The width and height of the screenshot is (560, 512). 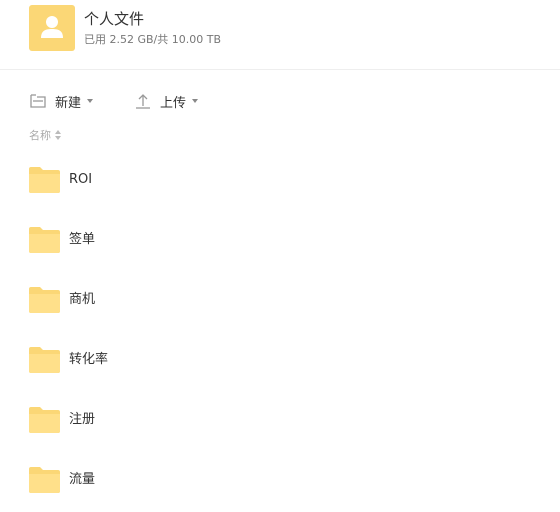 What do you see at coordinates (114, 19) in the screenshot?
I see `space-title: 个人文件` at bounding box center [114, 19].